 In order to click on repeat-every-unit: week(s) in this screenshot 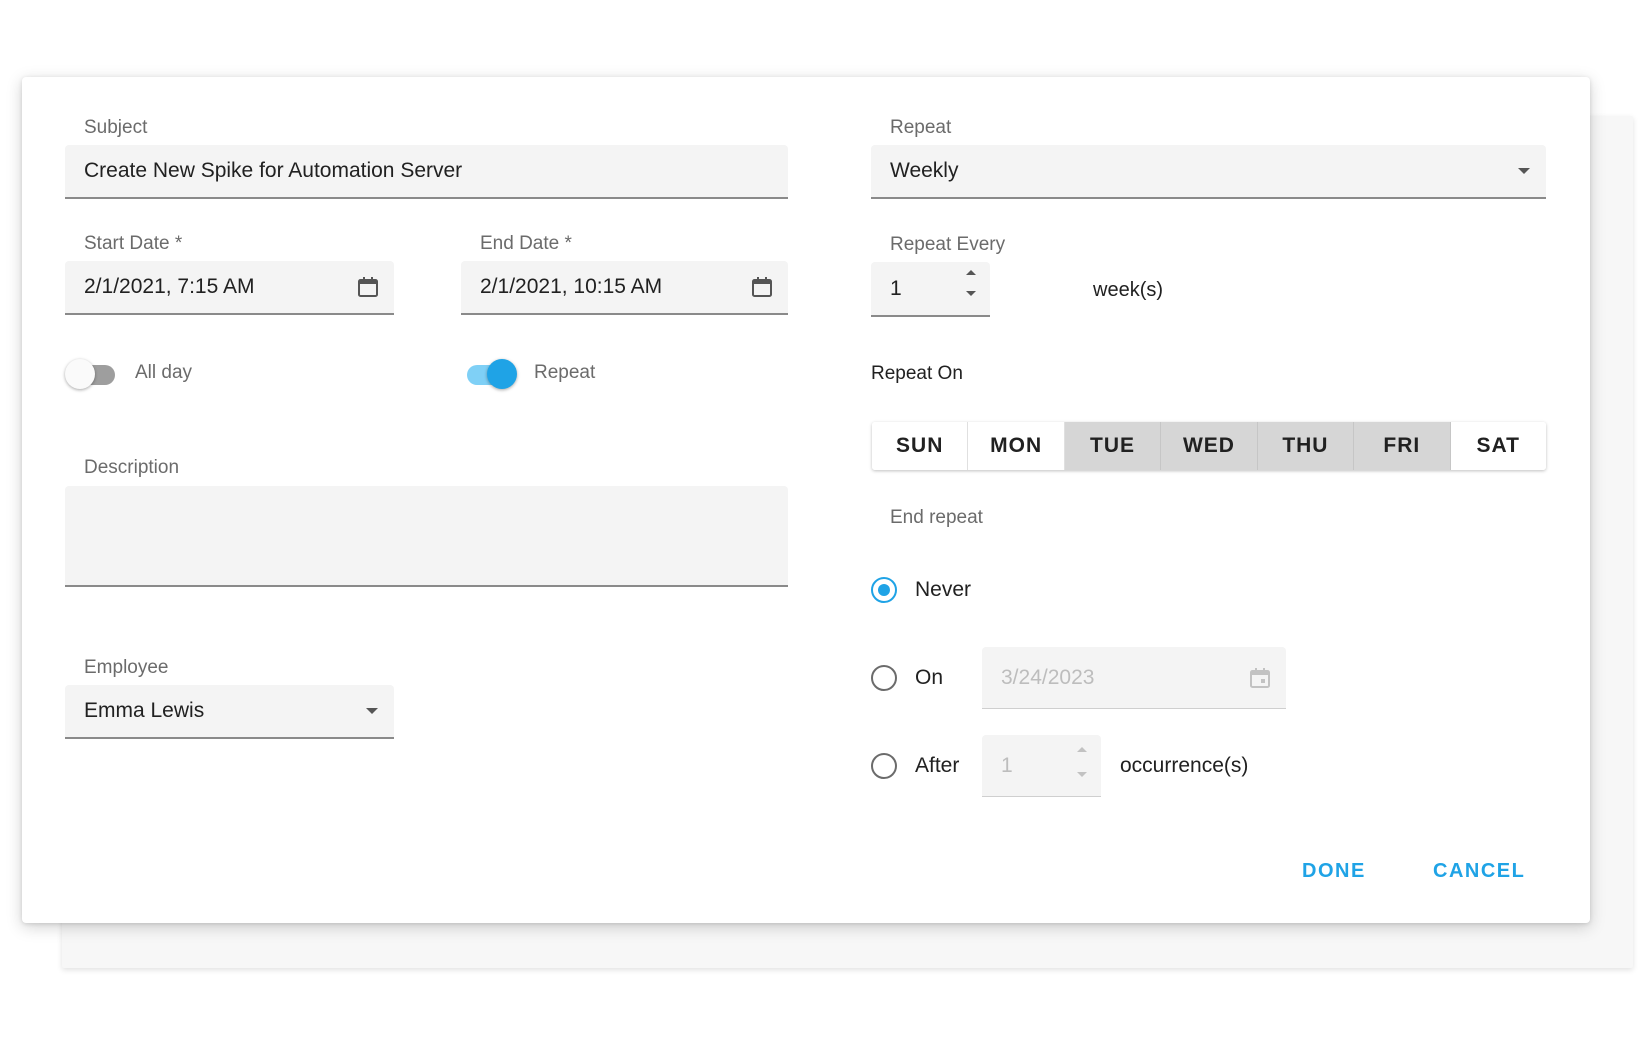, I will do `click(1128, 290)`.